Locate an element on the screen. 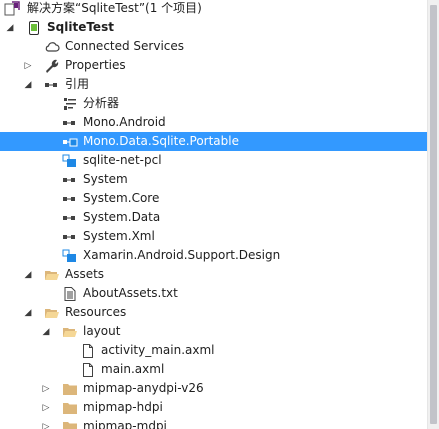 The width and height of the screenshot is (439, 429). tree-item-reference: Mono.Android is located at coordinates (214, 122).